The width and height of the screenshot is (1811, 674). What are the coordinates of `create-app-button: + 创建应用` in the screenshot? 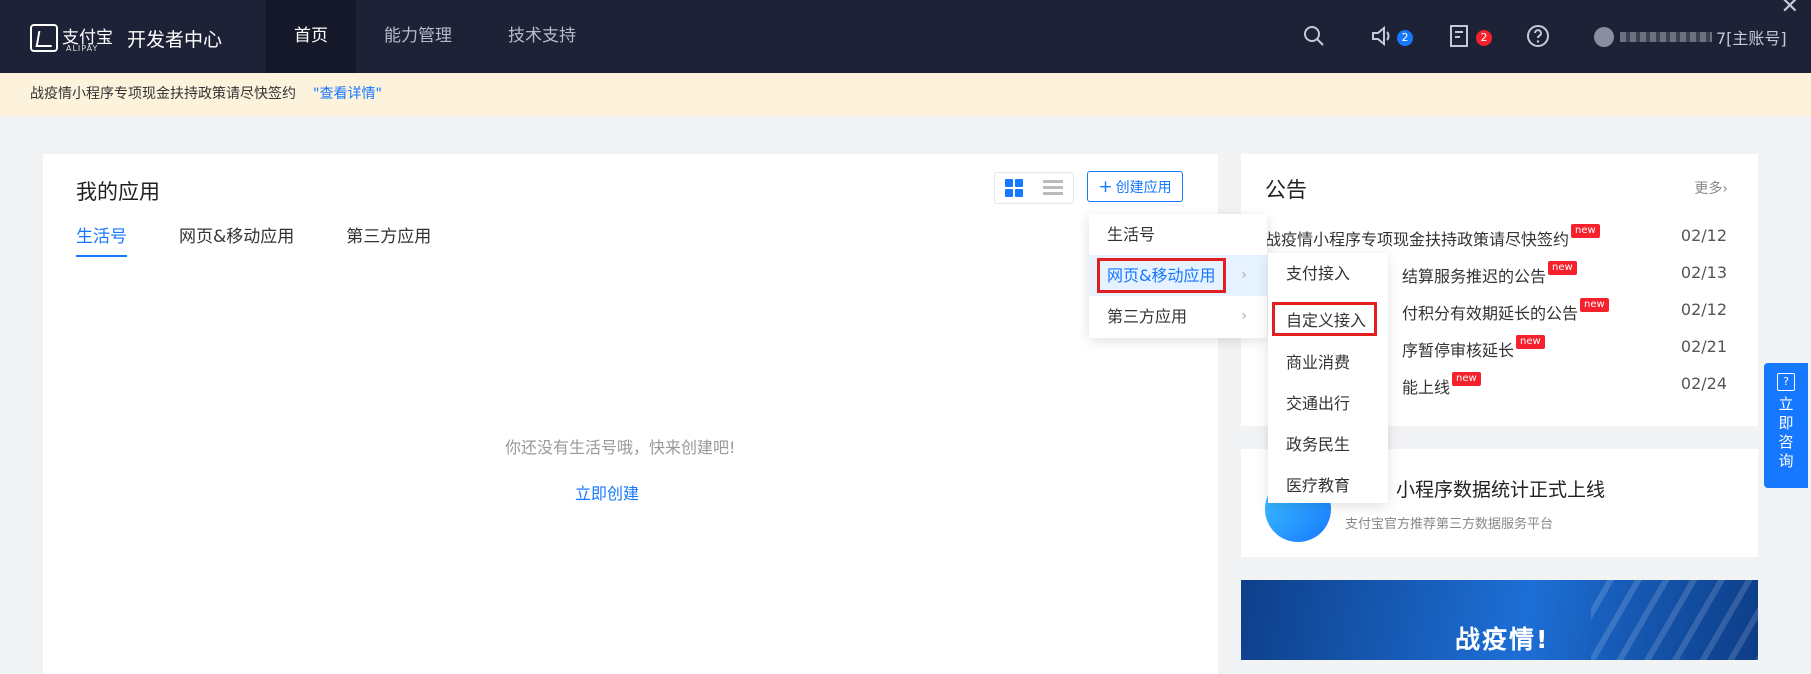 It's located at (1135, 186).